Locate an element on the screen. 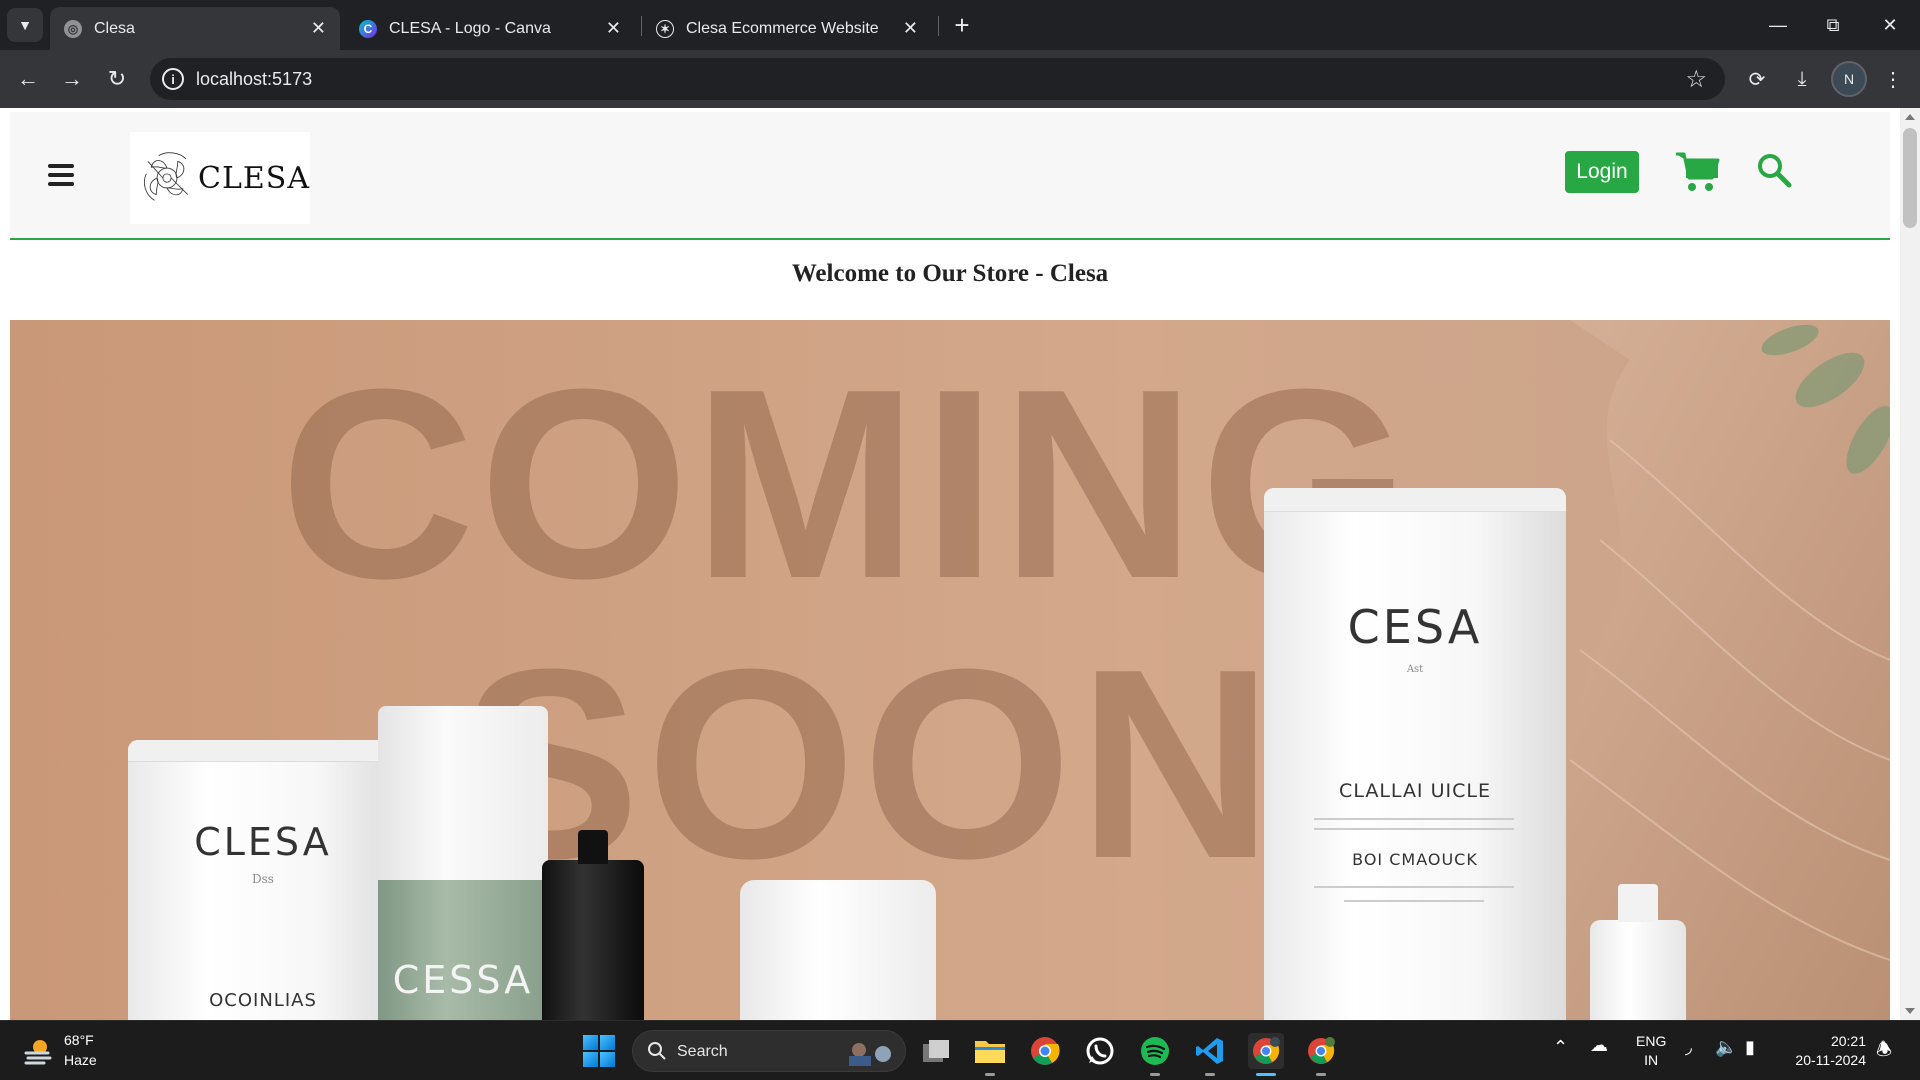 The width and height of the screenshot is (1920, 1080). download-icon: ⤓ is located at coordinates (1802, 79).